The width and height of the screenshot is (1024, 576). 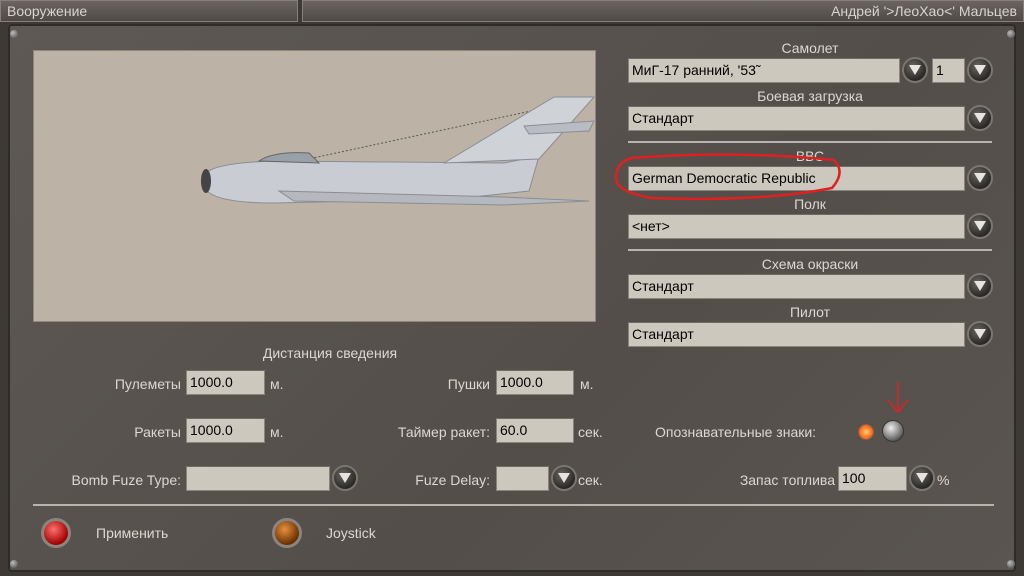 I want to click on toggle-lamp-icon, so click(x=866, y=432).